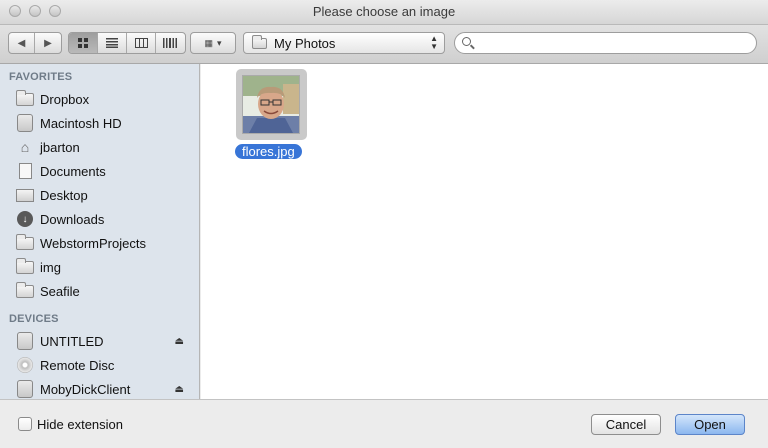 This screenshot has width=768, height=448. Describe the element at coordinates (106, 291) in the screenshot. I see `sidebar-item-seafile: Seafile` at that location.